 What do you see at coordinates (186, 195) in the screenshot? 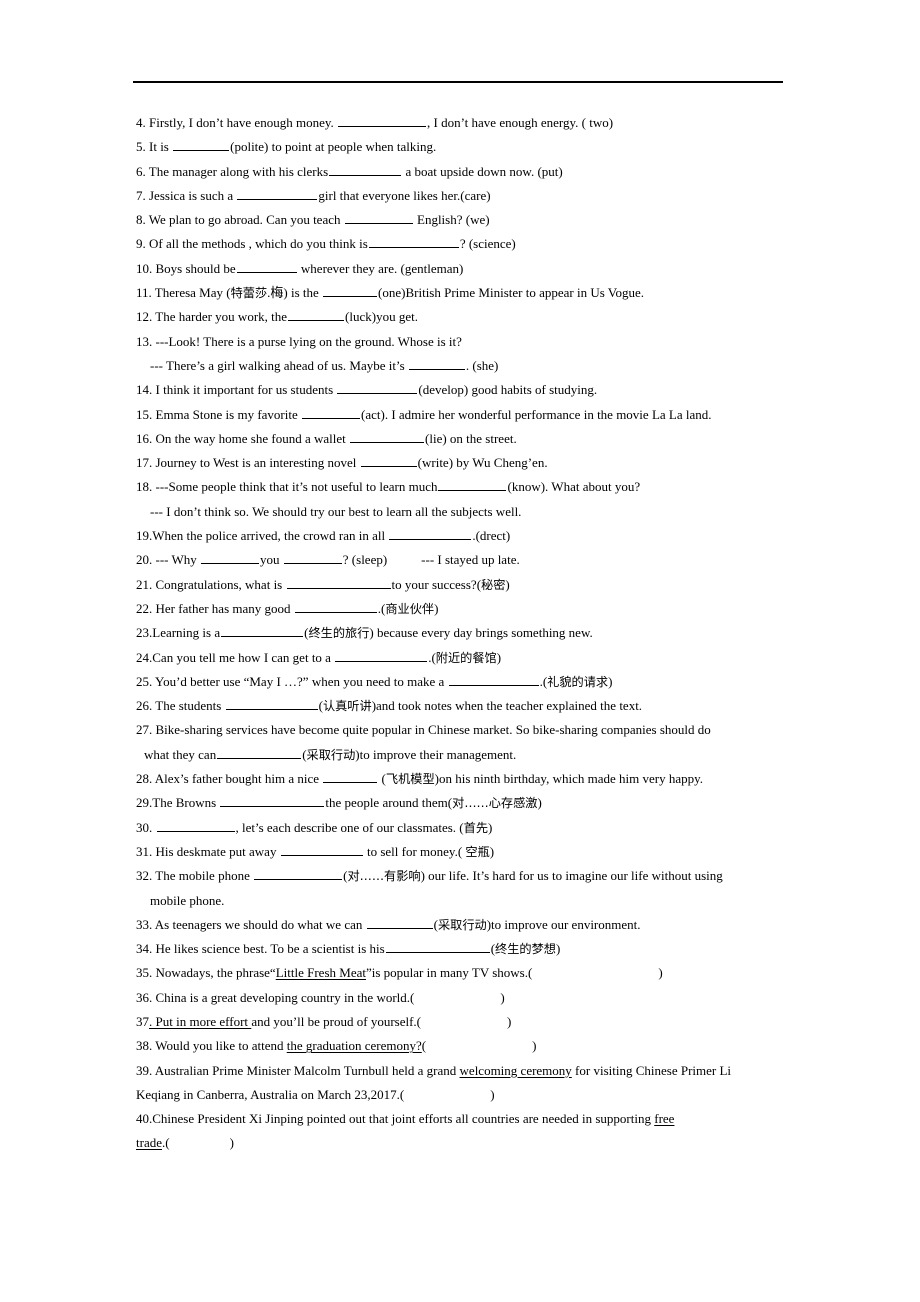
I see `question-text: 7. Jessica is such a` at bounding box center [186, 195].